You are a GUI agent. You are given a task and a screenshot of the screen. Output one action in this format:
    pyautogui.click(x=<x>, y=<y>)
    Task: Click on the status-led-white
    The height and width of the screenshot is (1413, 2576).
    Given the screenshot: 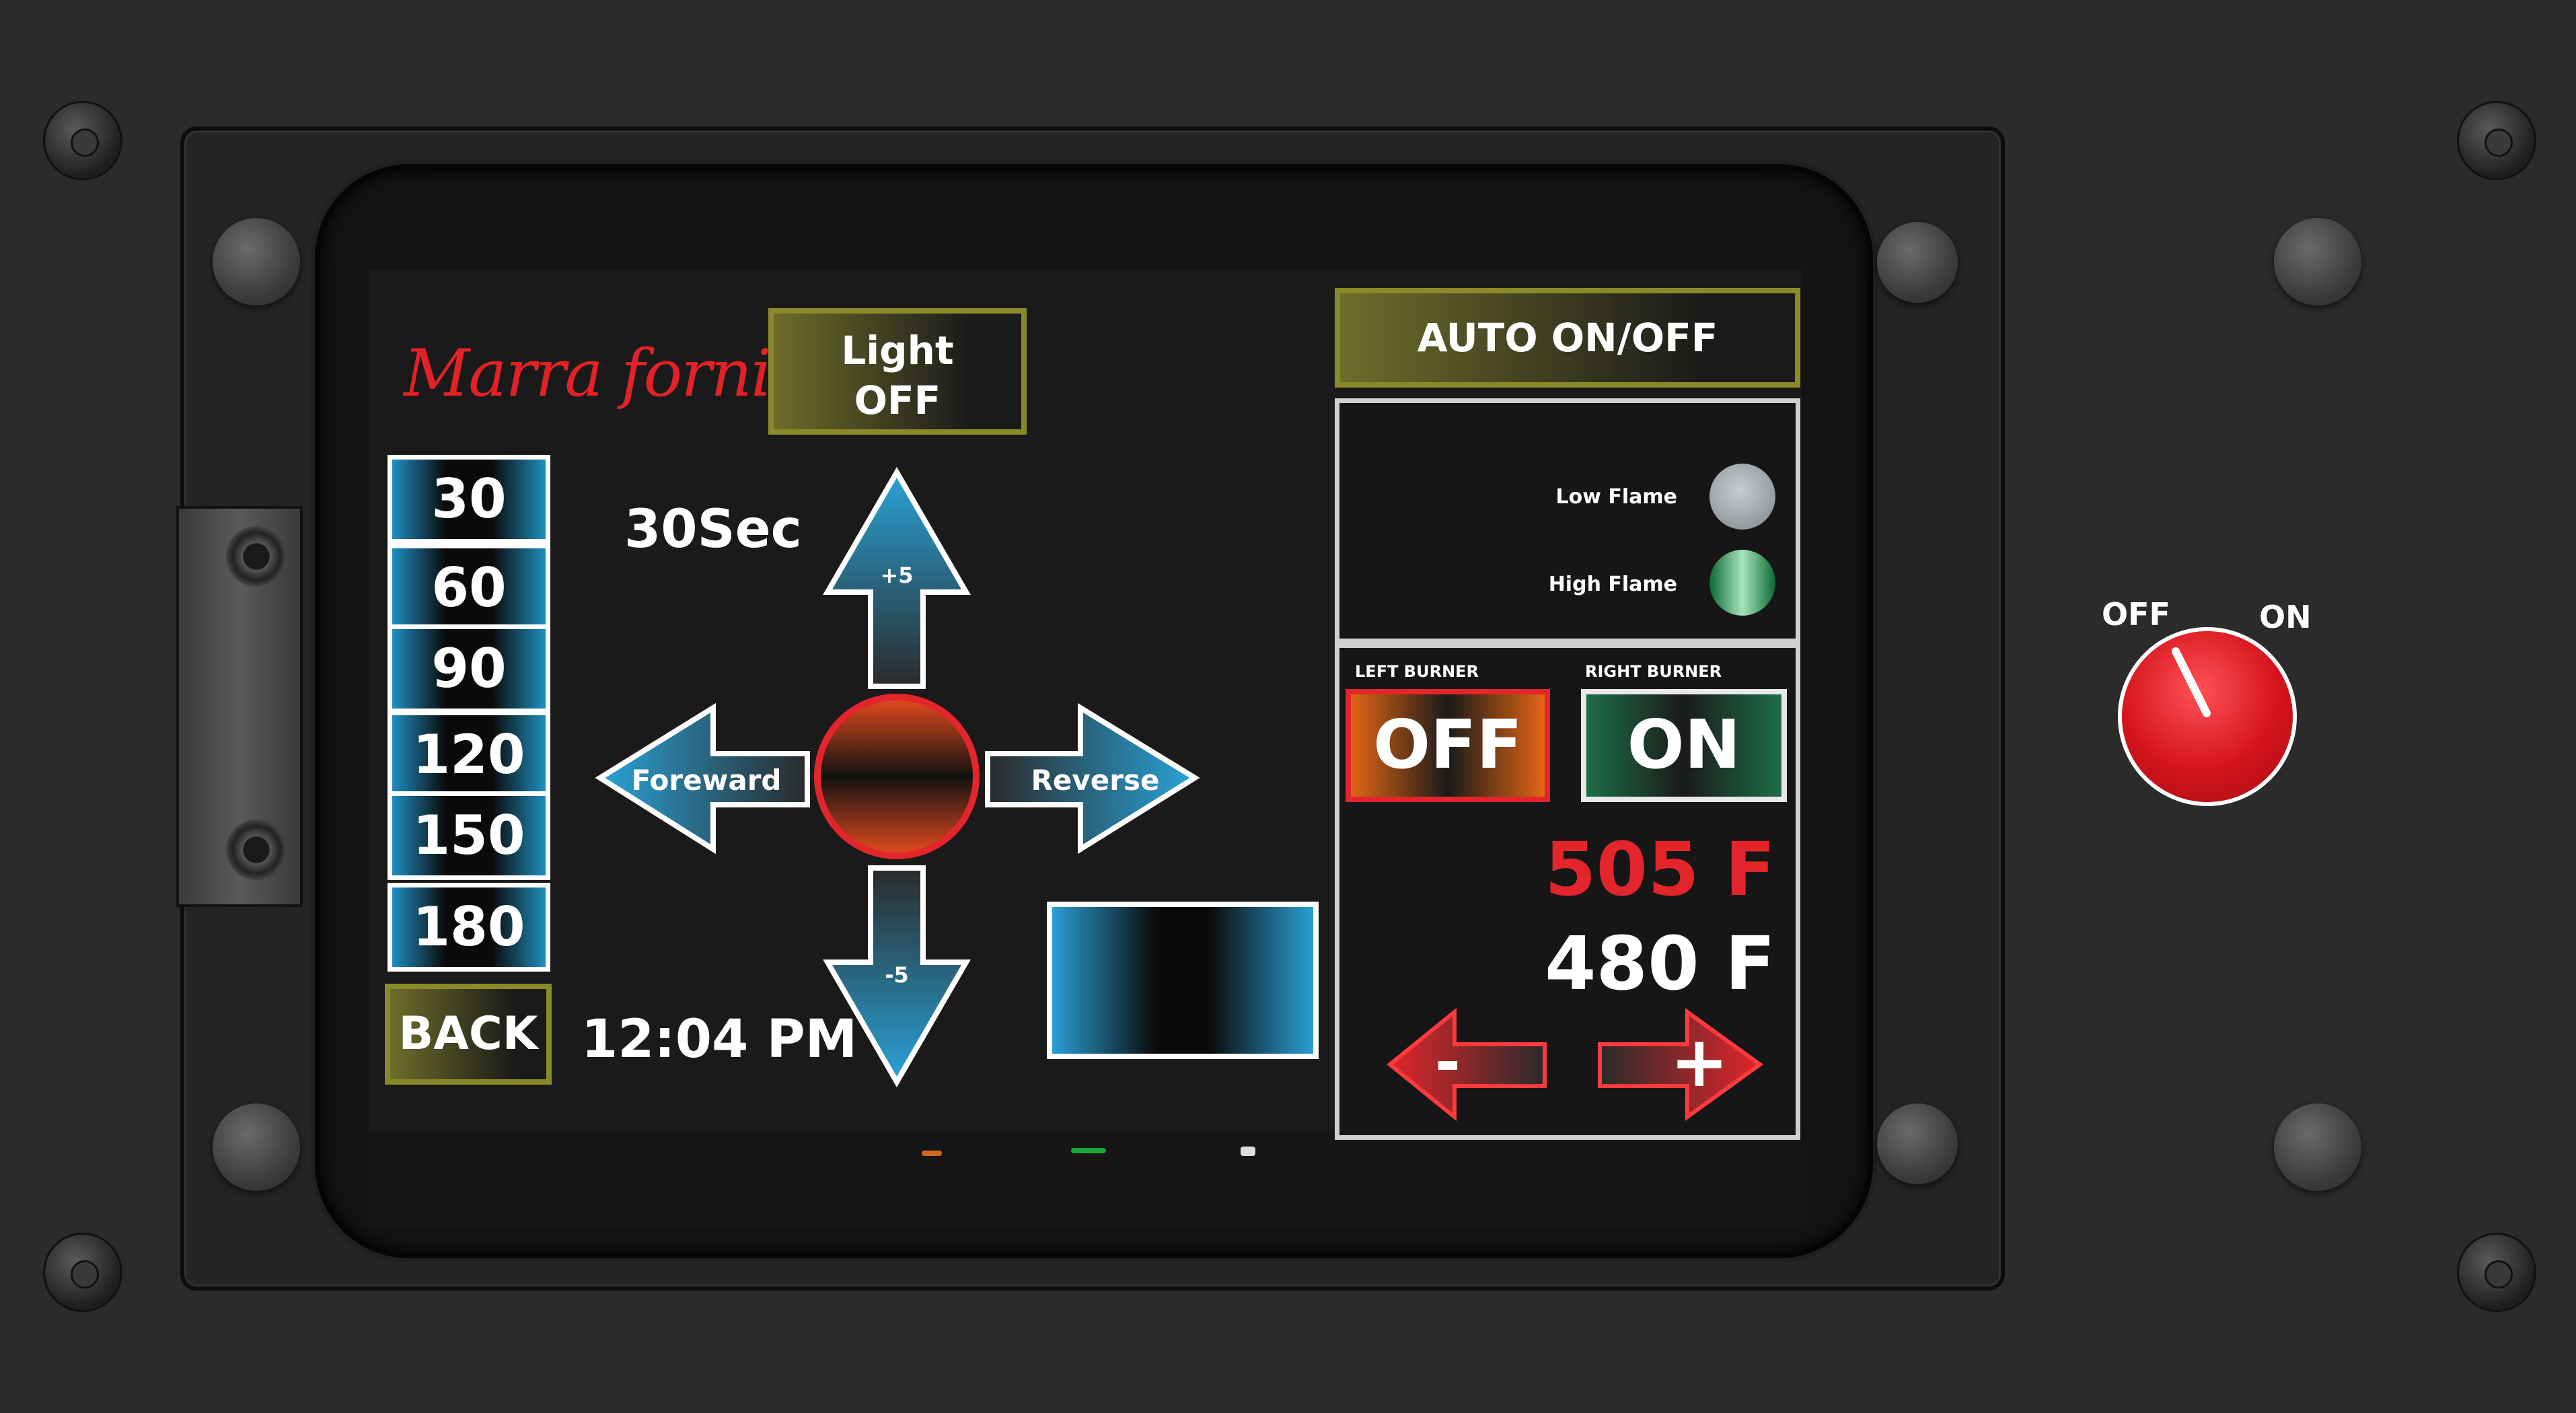 What is the action you would take?
    pyautogui.click(x=1248, y=1151)
    